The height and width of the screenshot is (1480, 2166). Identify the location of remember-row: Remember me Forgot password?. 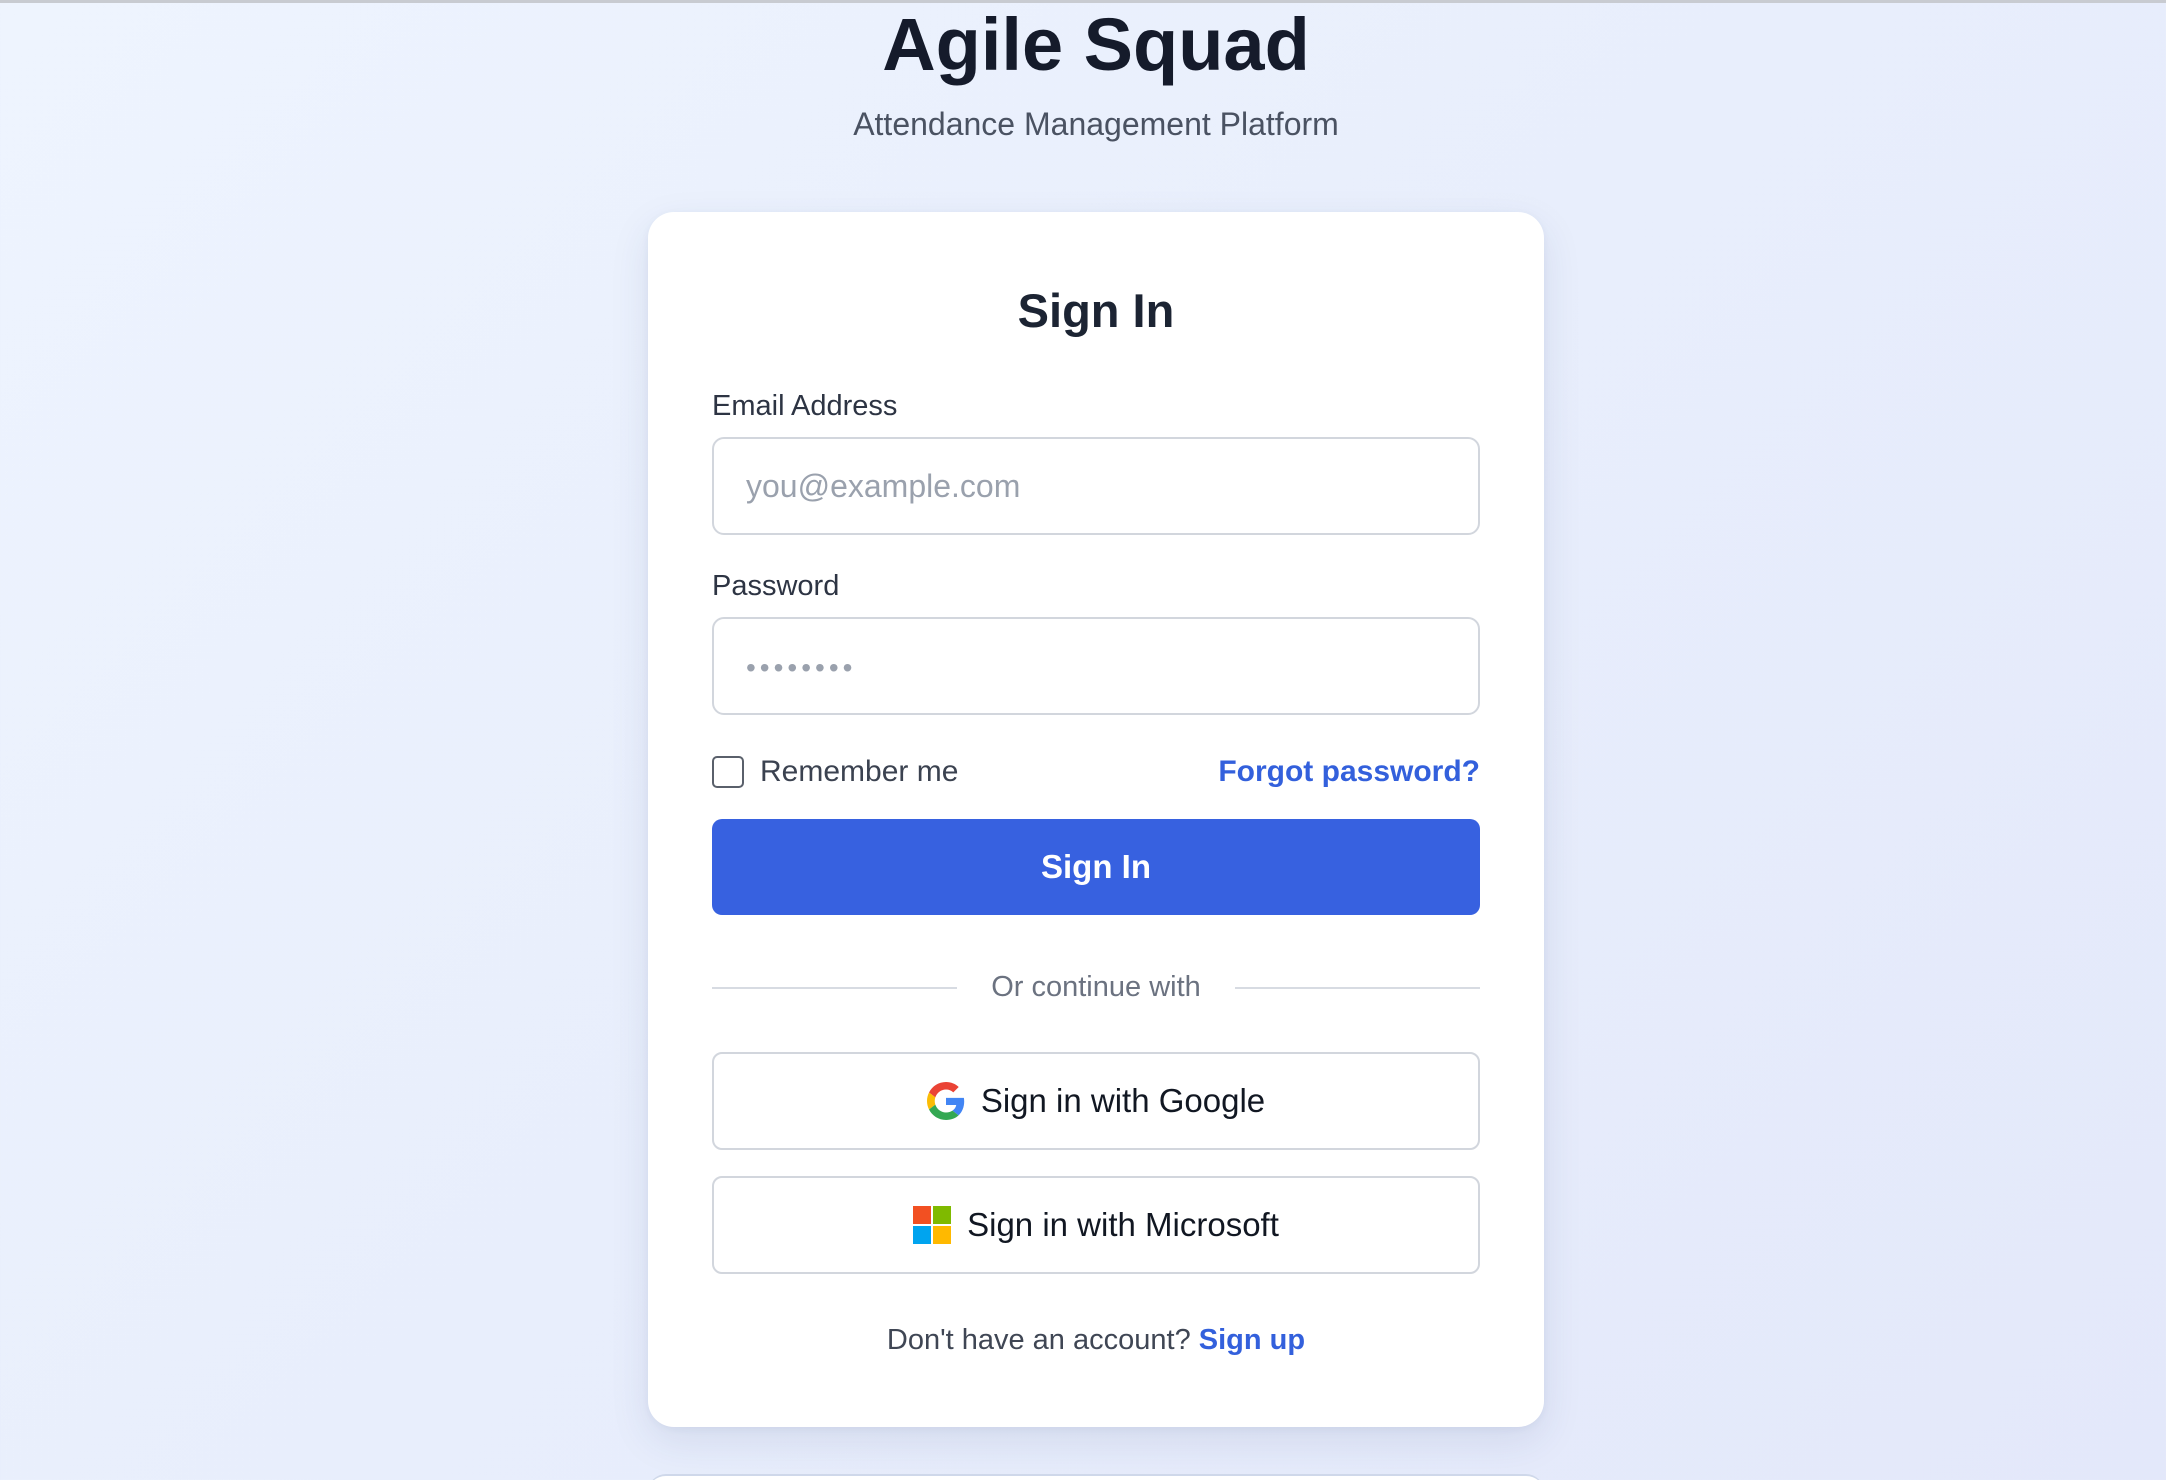
(1096, 772).